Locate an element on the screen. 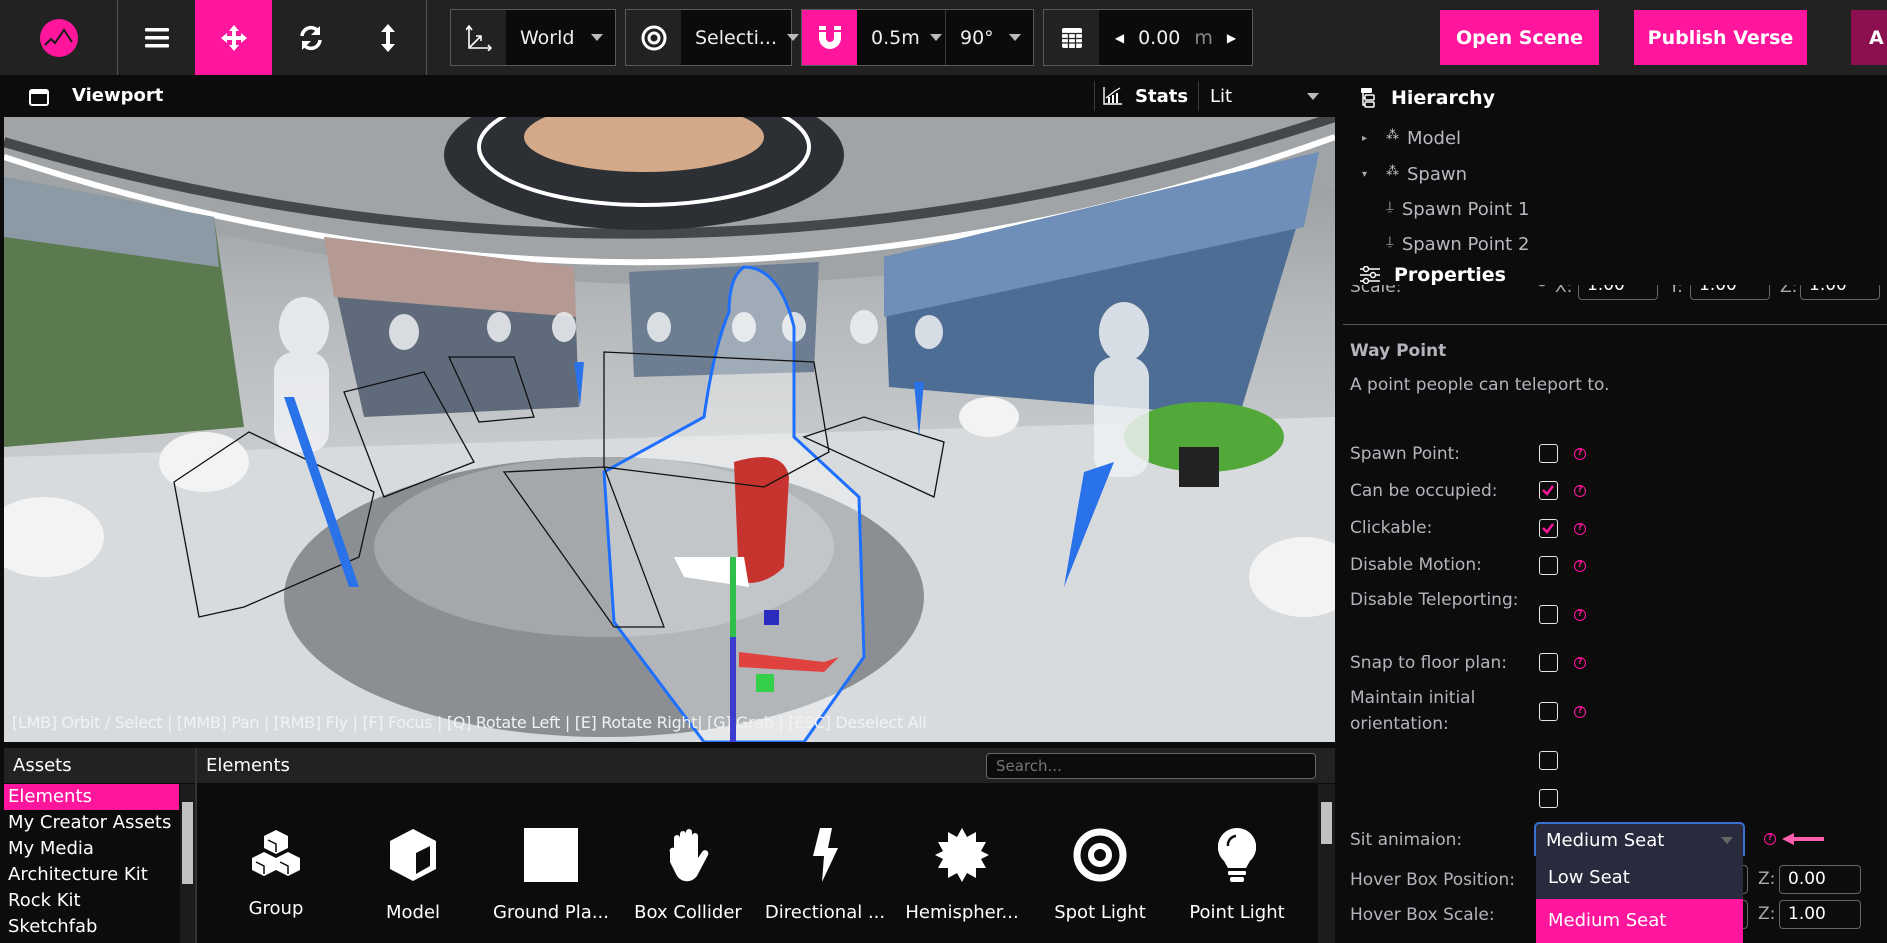 This screenshot has height=943, width=1887. stats-label: Stats is located at coordinates (1162, 96).